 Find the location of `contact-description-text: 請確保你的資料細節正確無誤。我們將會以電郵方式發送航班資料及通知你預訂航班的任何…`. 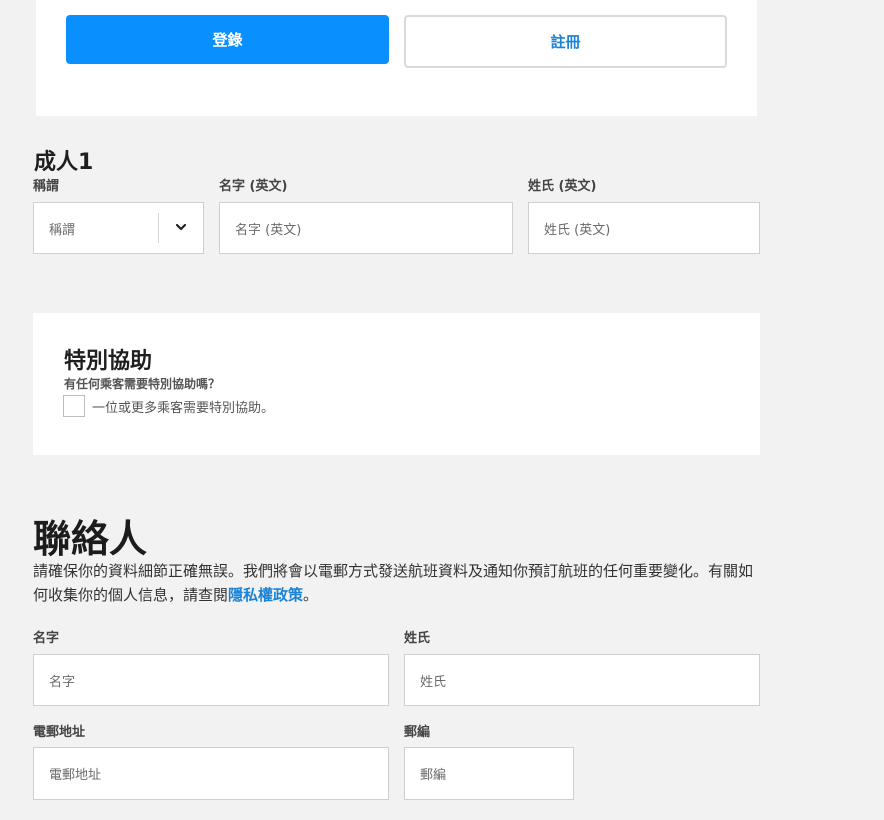

contact-description-text: 請確保你的資料細節正確無誤。我們將會以電郵方式發送航班資料及通知你預訂航班的任何… is located at coordinates (393, 583).